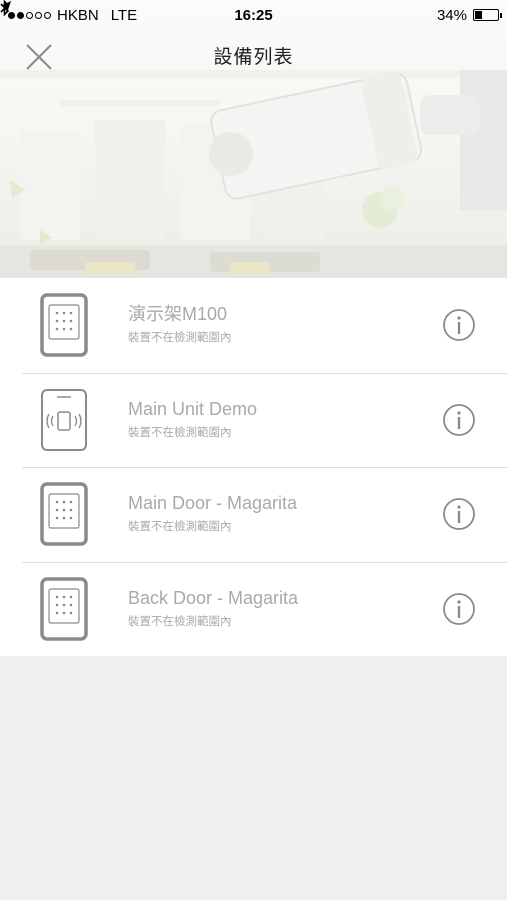 Image resolution: width=507 pixels, height=900 pixels. Describe the element at coordinates (253, 325) in the screenshot. I see `device-row: 演示架M100 裝置不在檢測範圍內` at that location.